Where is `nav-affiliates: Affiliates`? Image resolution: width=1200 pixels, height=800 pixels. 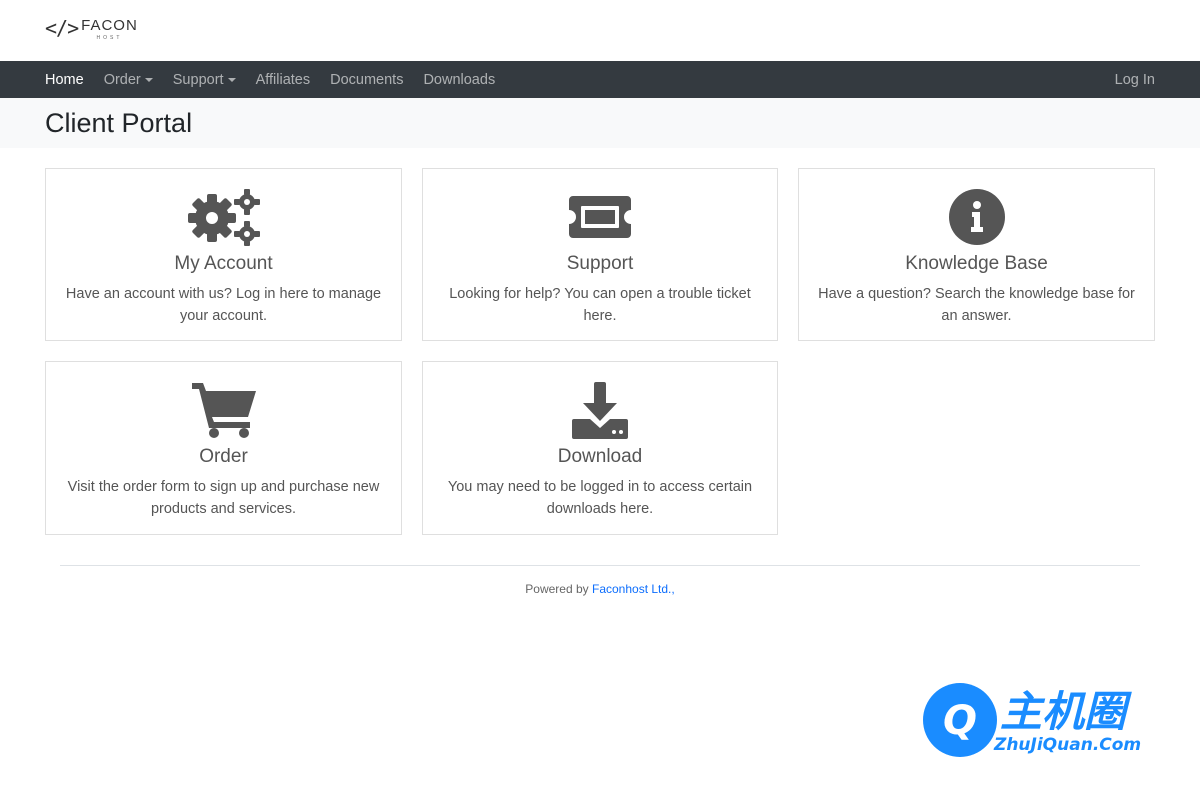
nav-affiliates: Affiliates is located at coordinates (283, 80).